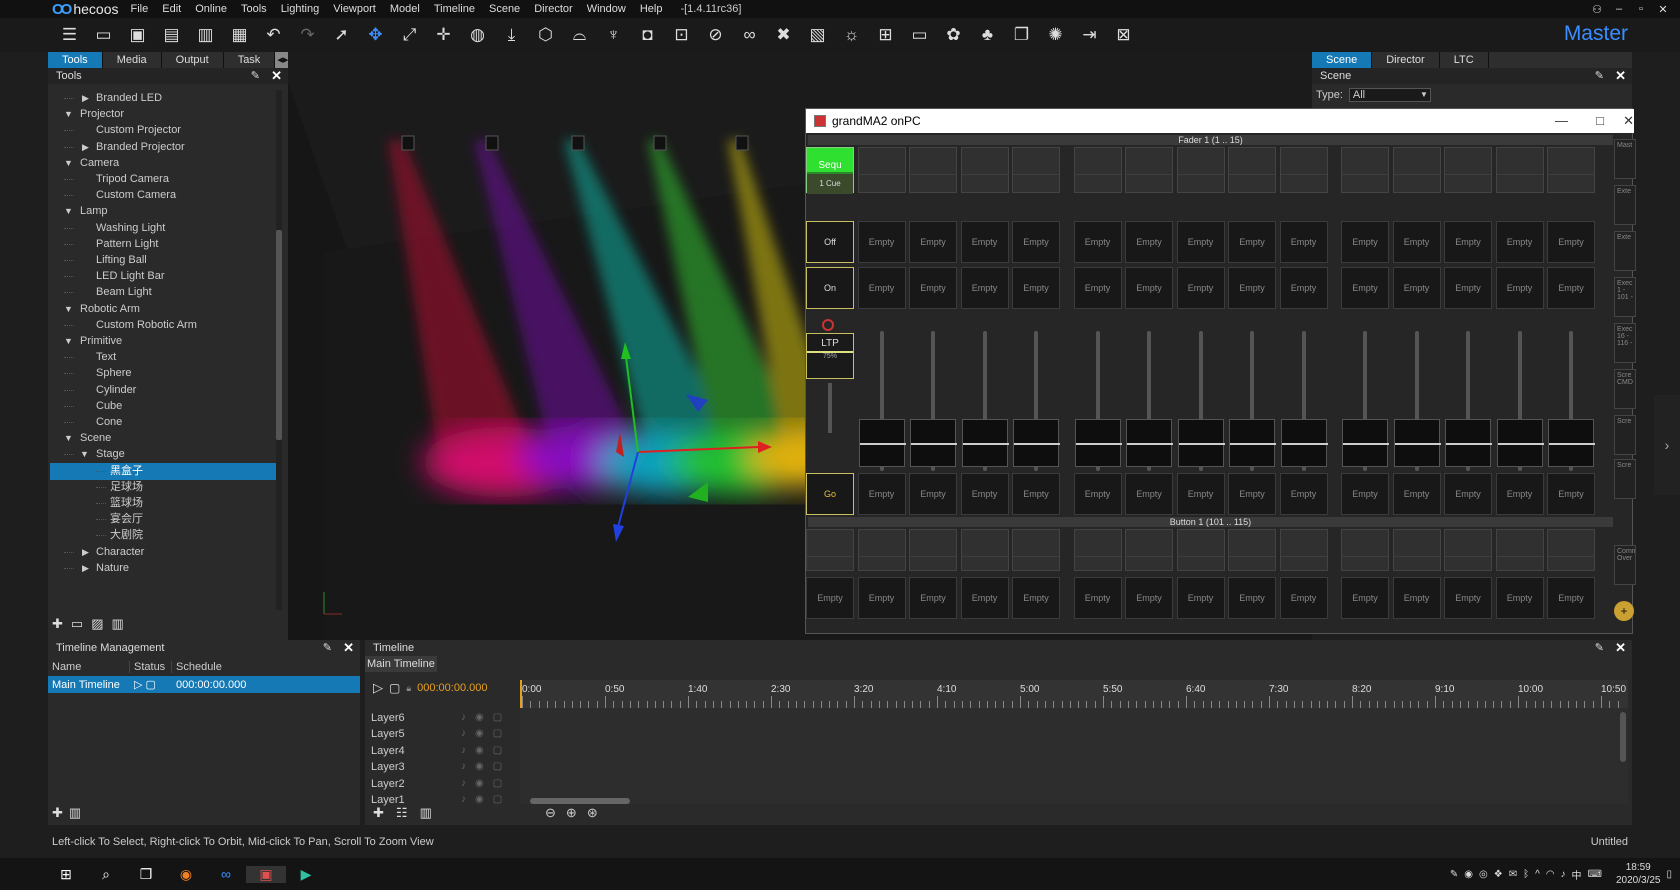 The height and width of the screenshot is (890, 1680). What do you see at coordinates (163, 390) in the screenshot?
I see `tree-item: Cylinder` at bounding box center [163, 390].